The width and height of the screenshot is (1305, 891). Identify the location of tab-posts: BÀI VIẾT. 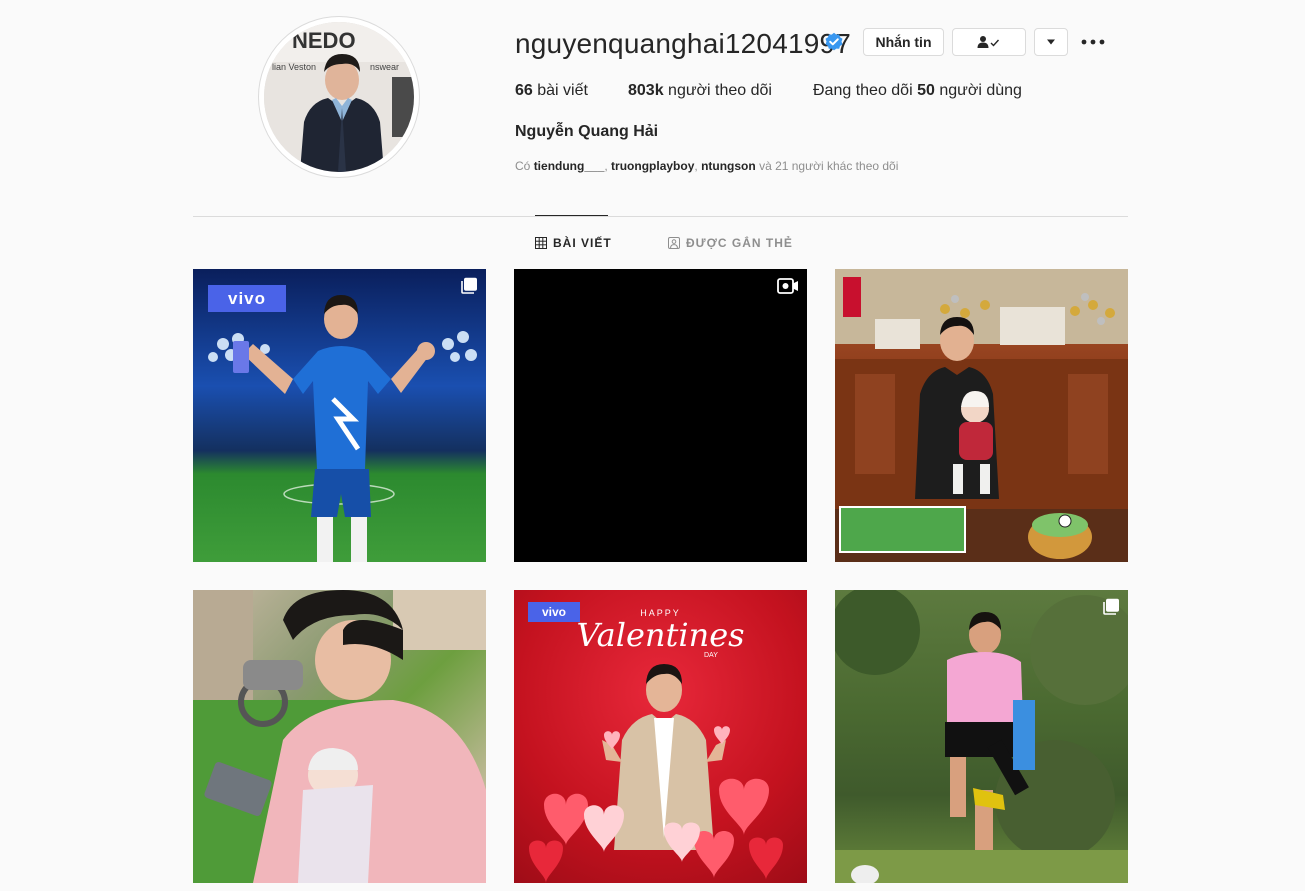
(573, 243).